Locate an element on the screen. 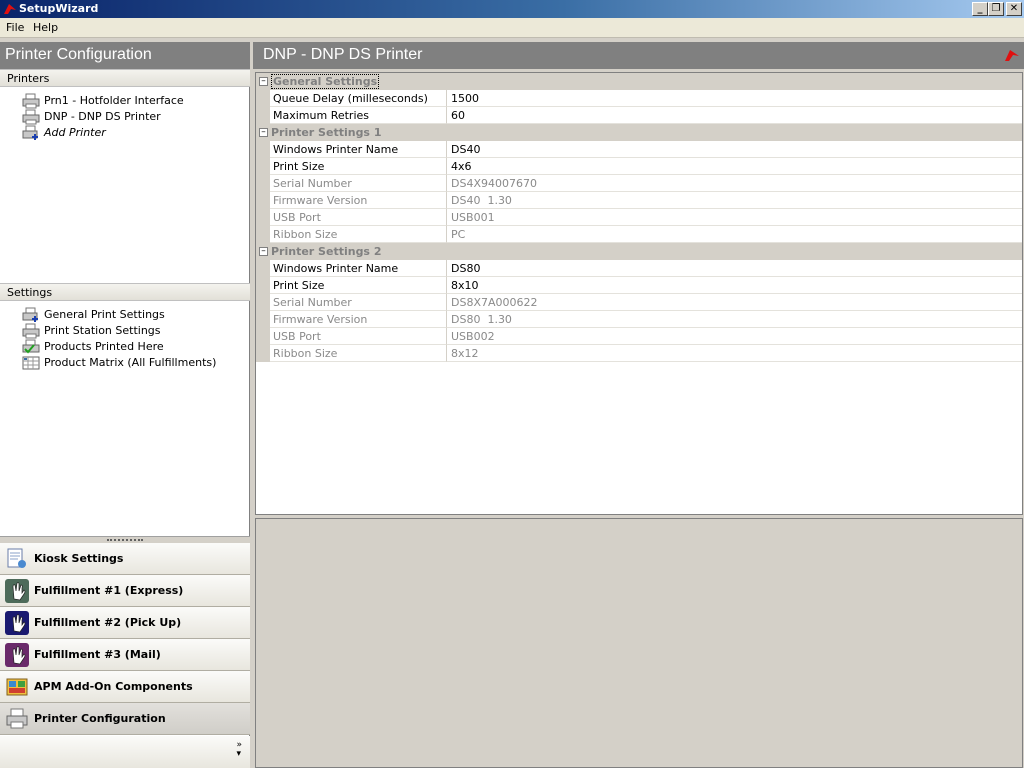  tree-item-label: Products Printed Here is located at coordinates (104, 346).